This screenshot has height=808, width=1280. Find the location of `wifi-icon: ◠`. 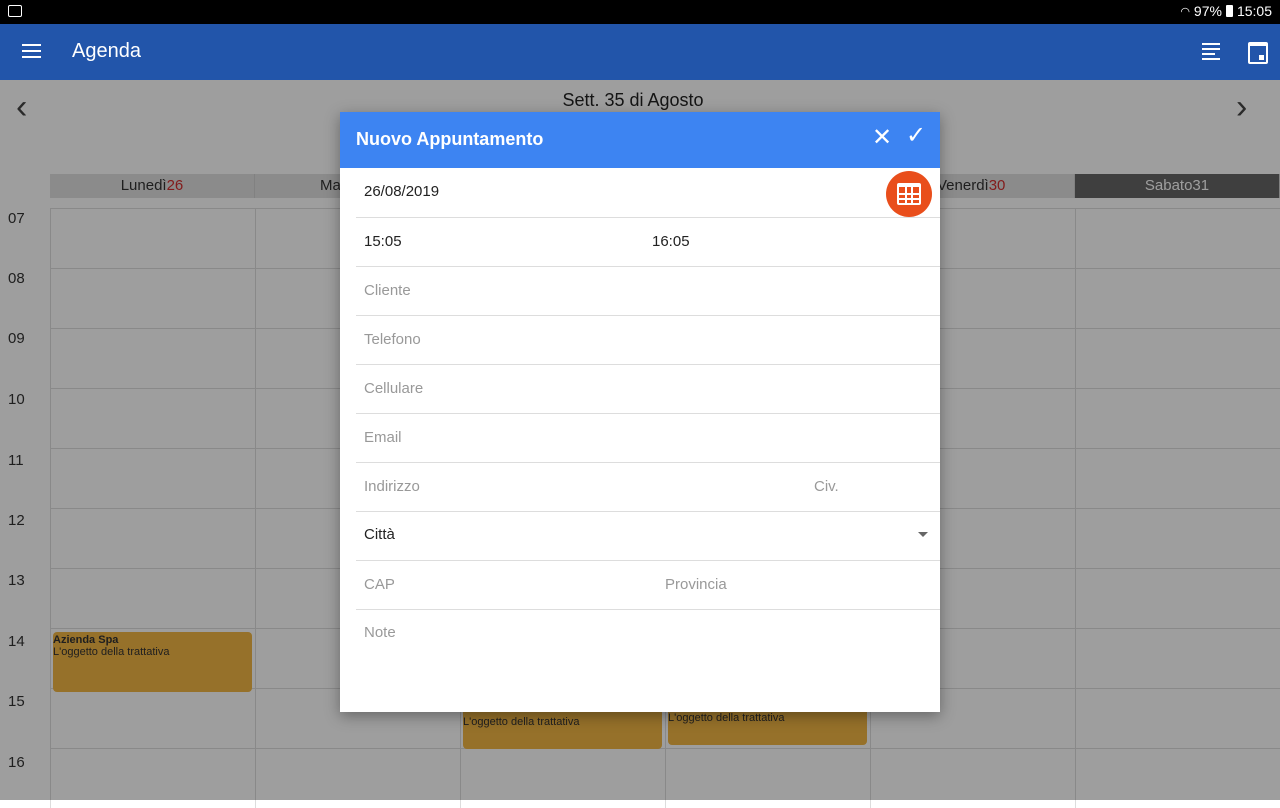

wifi-icon: ◠ is located at coordinates (1185, 11).